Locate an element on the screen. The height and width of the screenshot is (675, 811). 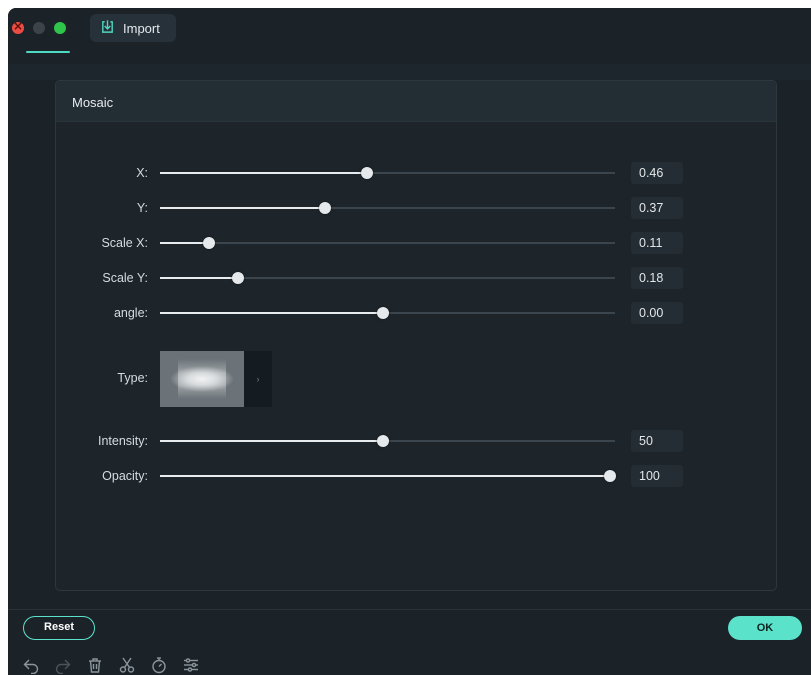
y-slider is located at coordinates (387, 208).